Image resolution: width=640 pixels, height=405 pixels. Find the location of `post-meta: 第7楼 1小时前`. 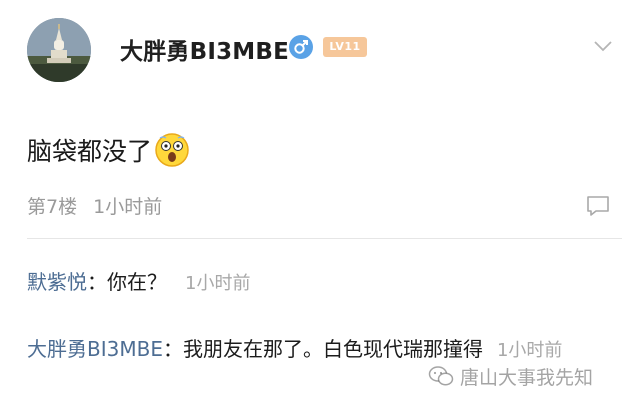

post-meta: 第7楼 1小时前 is located at coordinates (94, 205).